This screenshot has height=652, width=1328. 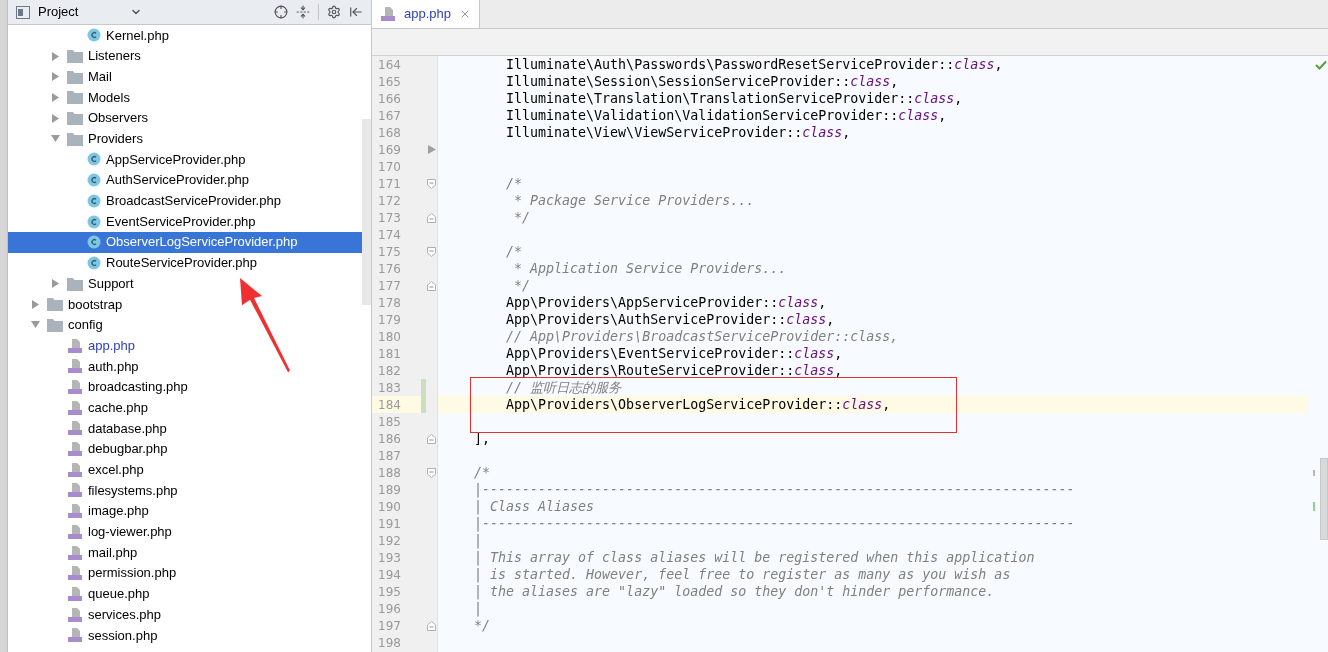 What do you see at coordinates (185, 573) in the screenshot?
I see `tree-item: permission.php` at bounding box center [185, 573].